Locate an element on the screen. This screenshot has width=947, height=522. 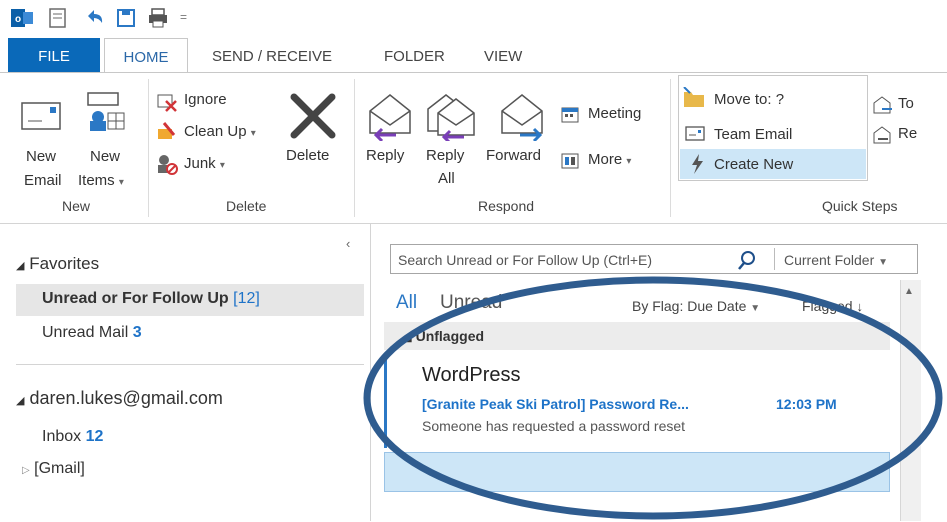
junk-label: Junk ▾ is located at coordinates (204, 163).